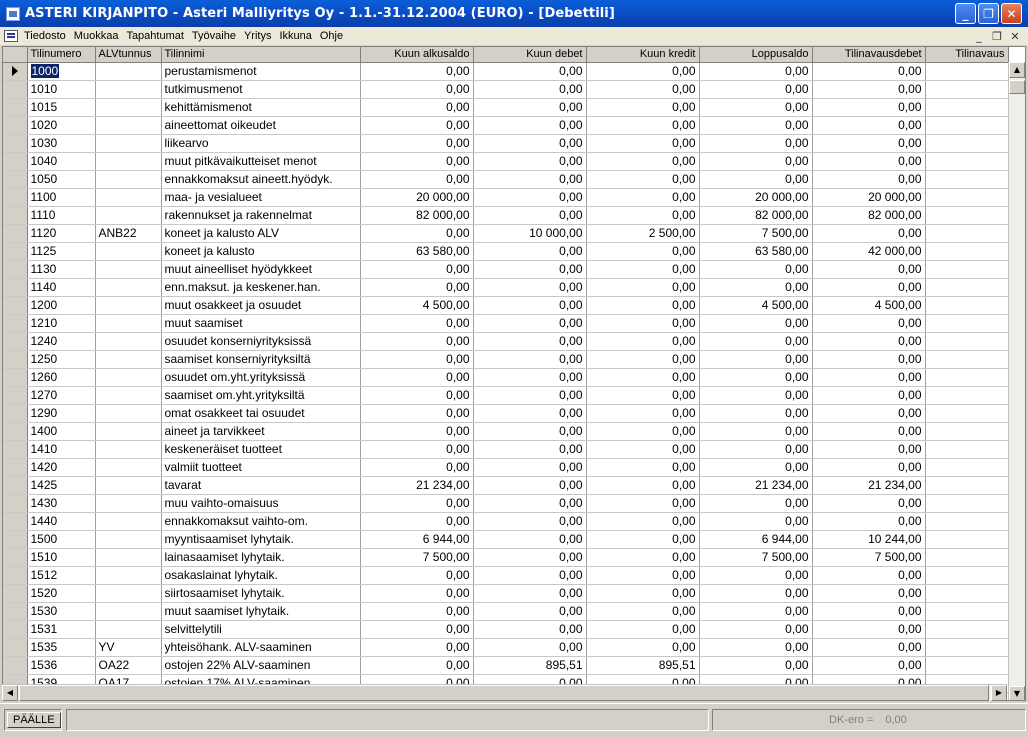  I want to click on cell-tilinnimi: lainasaamiset lyhytaik., so click(261, 557).